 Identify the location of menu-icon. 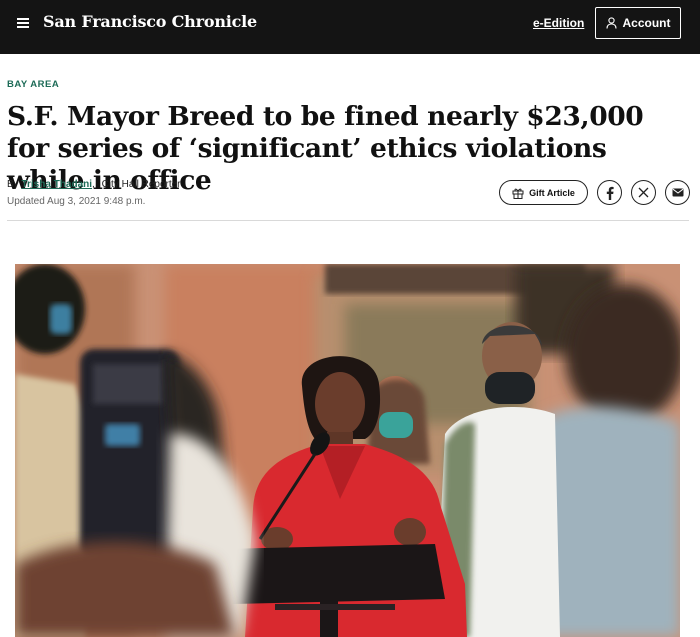
(23, 23).